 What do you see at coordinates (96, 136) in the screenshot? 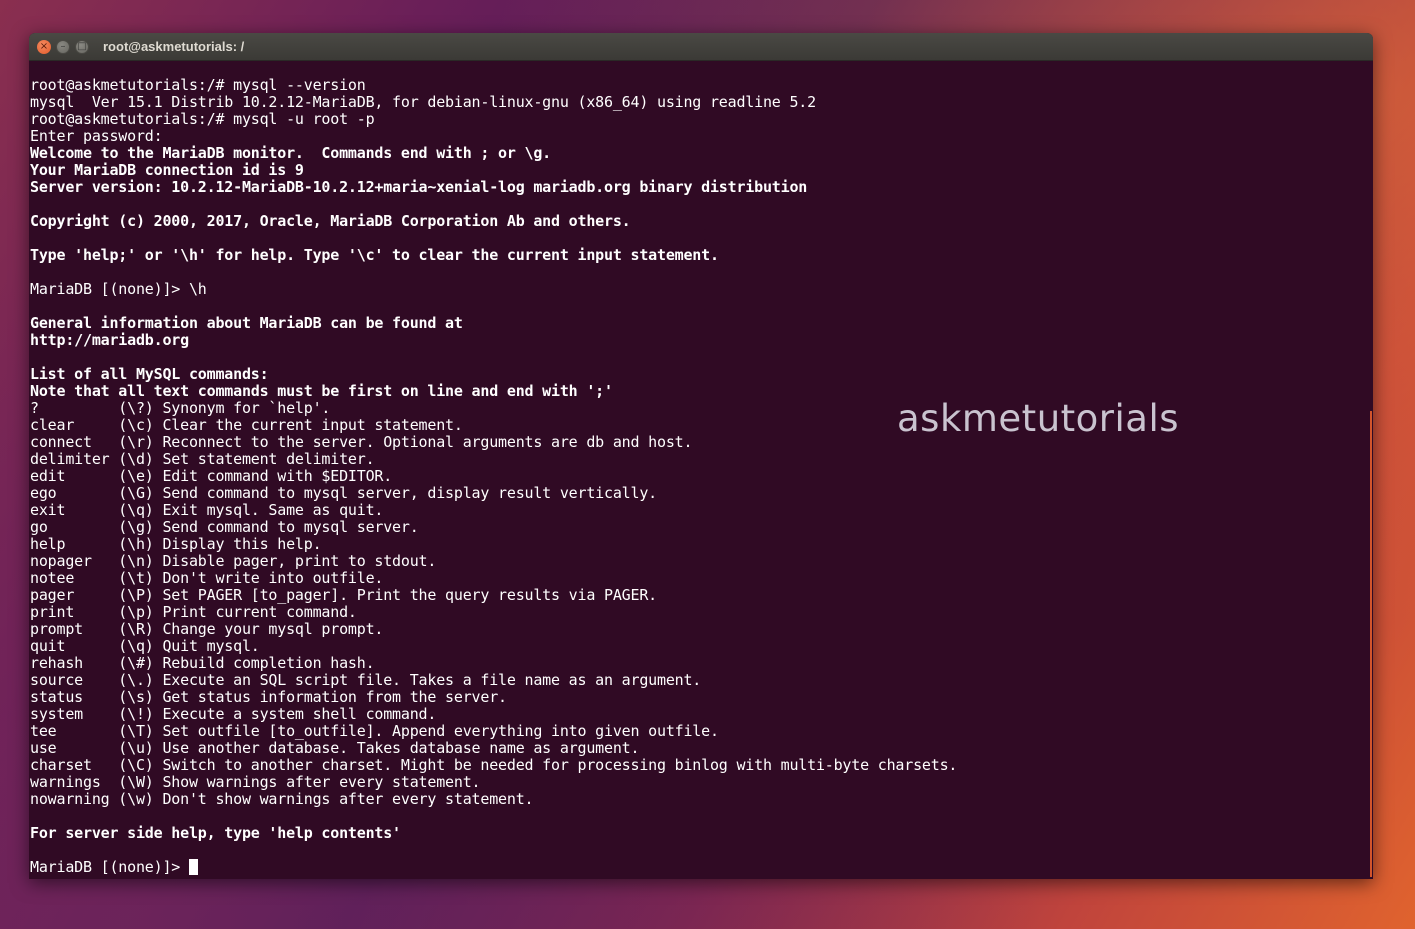
I see `terminal-line: Enter password:` at bounding box center [96, 136].